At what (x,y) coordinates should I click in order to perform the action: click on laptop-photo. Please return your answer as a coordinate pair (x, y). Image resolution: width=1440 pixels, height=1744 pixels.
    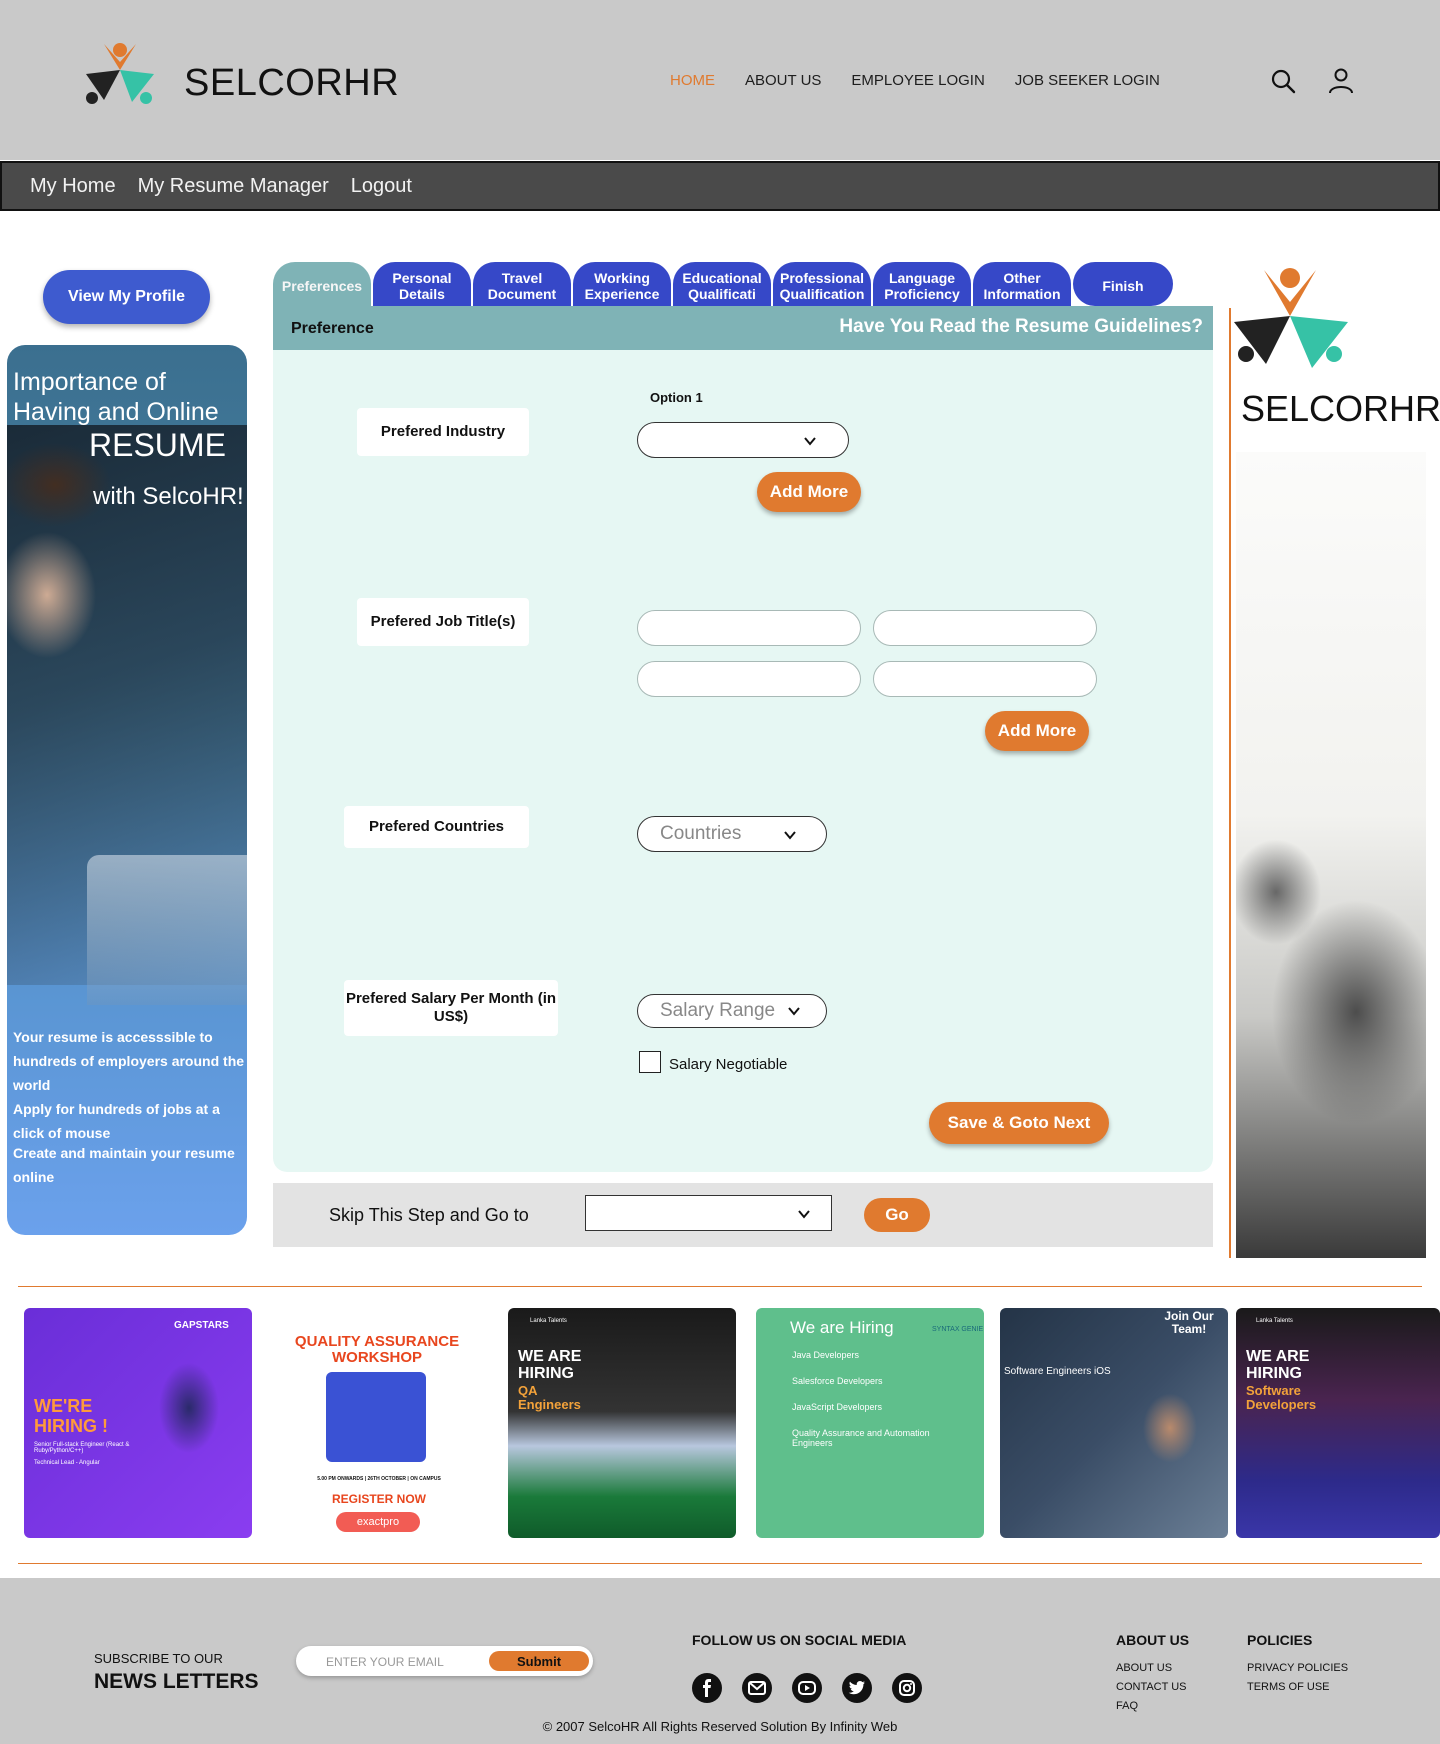
    Looking at the image, I should click on (167, 930).